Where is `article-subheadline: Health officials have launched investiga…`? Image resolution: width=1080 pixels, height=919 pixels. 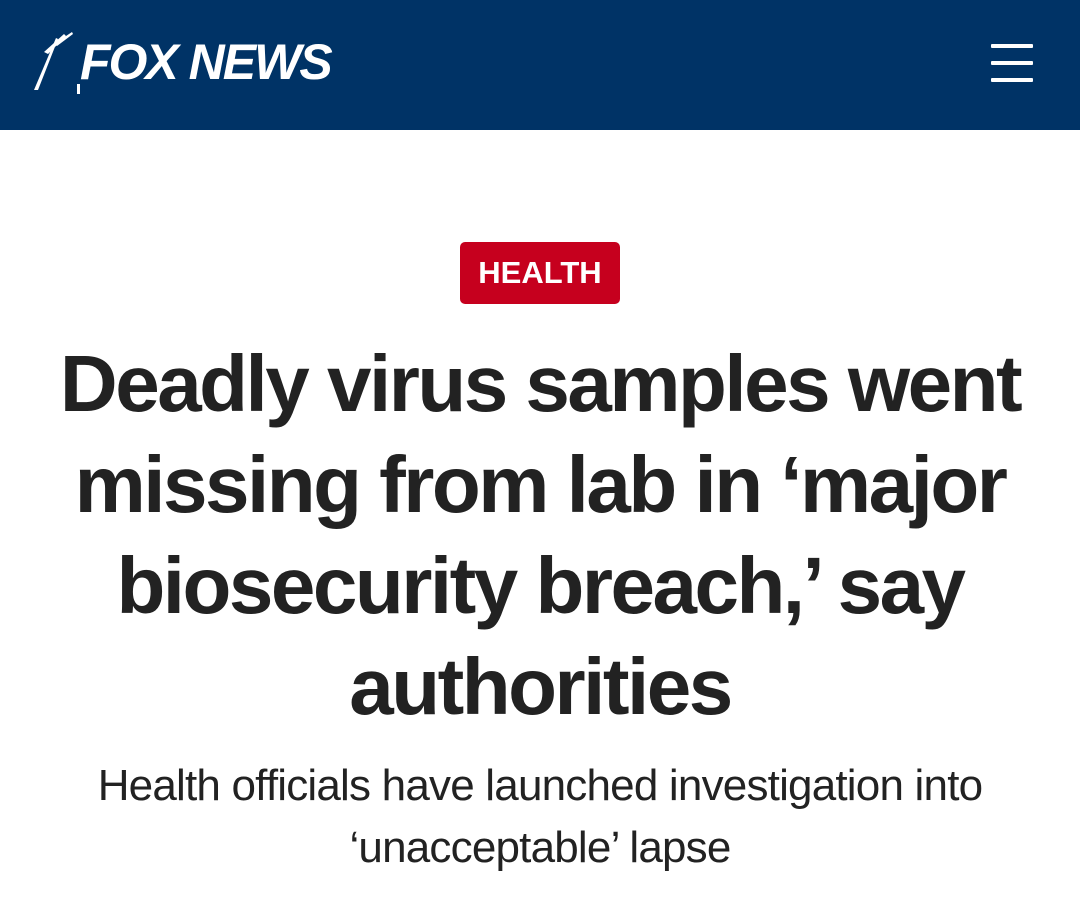 article-subheadline: Health officials have launched investiga… is located at coordinates (540, 816).